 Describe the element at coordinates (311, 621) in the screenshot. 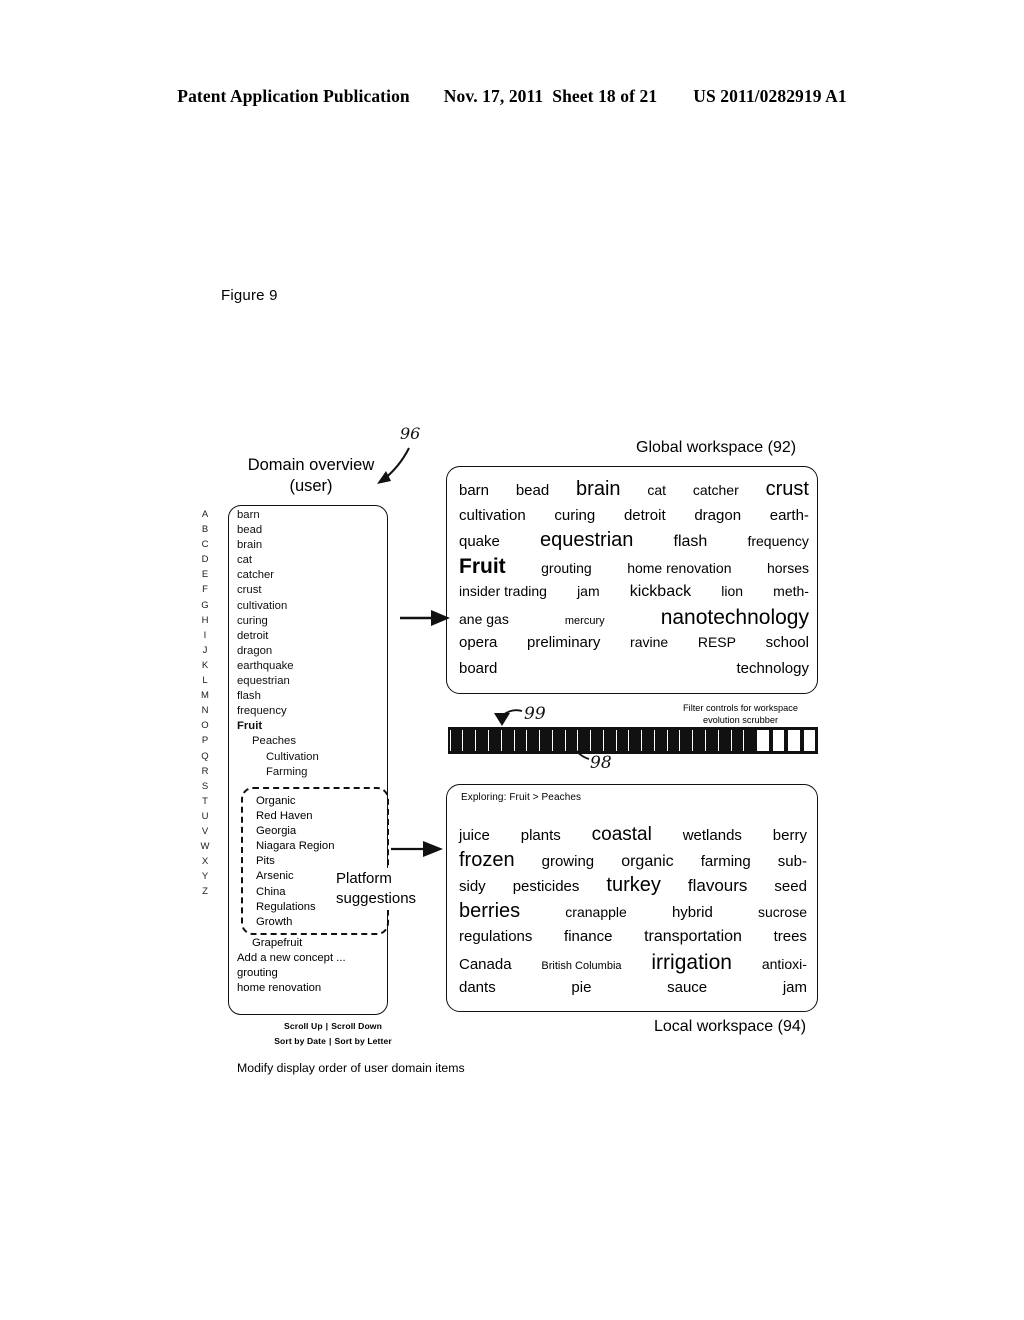

I see `domain-list-item: curing` at that location.